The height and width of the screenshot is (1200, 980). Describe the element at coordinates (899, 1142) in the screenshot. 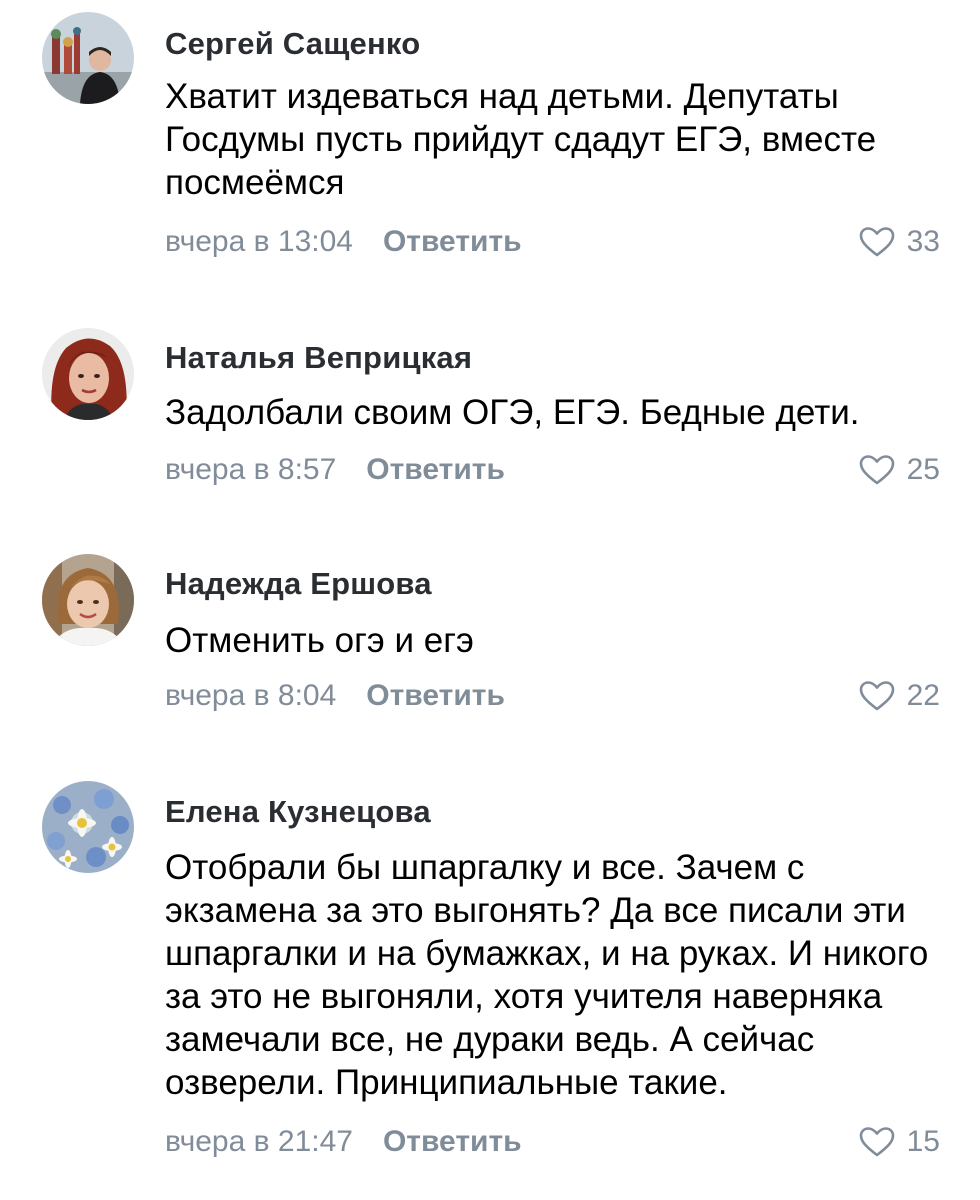

I see `like-button: 15` at that location.